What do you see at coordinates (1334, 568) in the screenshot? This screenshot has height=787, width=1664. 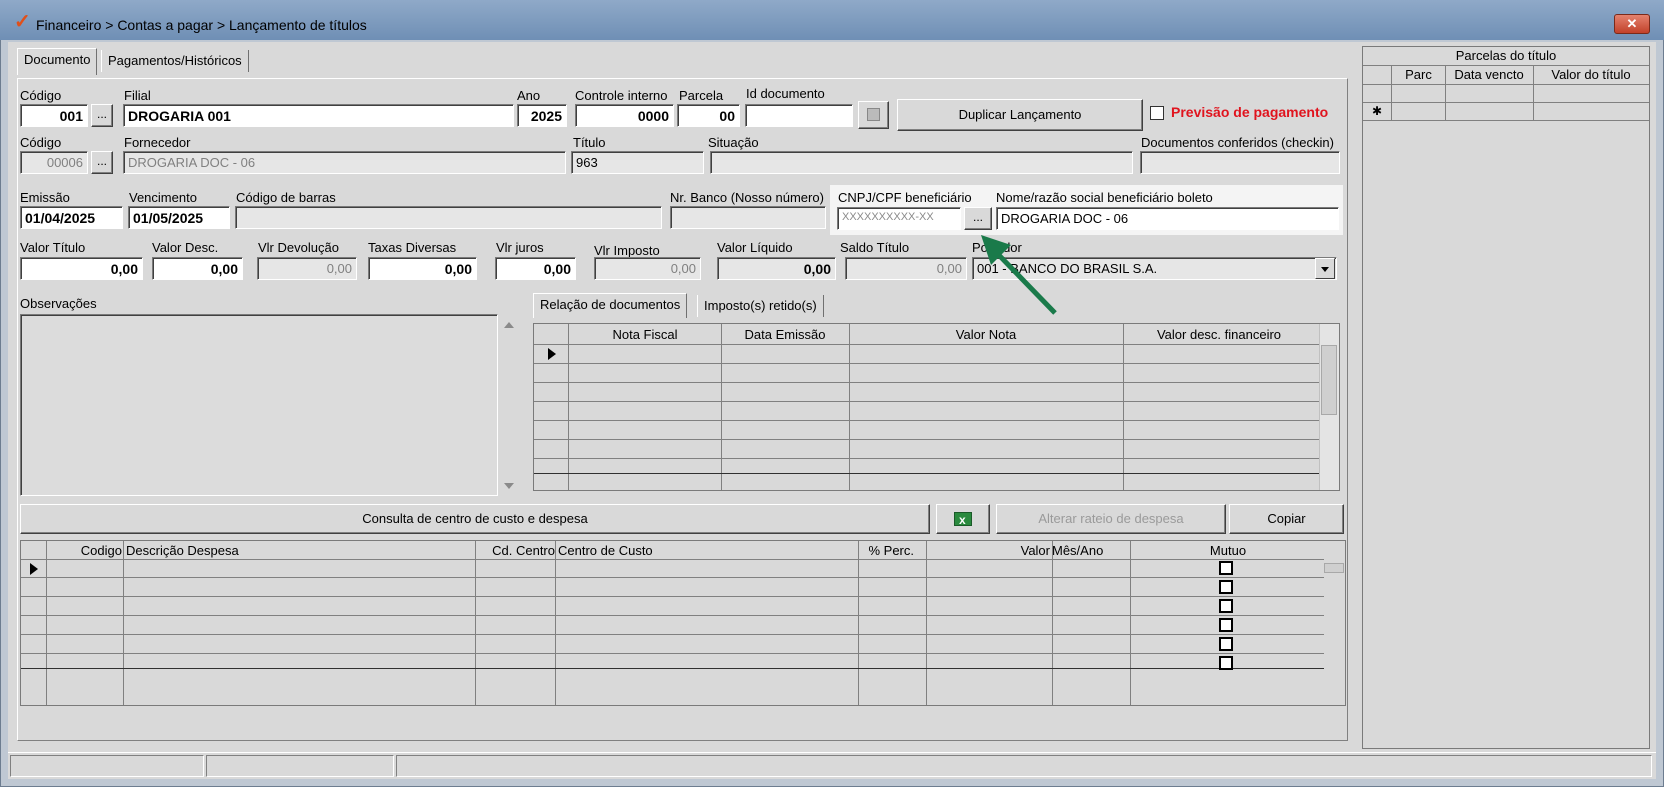 I see `exp-grid-scroll-thumb` at bounding box center [1334, 568].